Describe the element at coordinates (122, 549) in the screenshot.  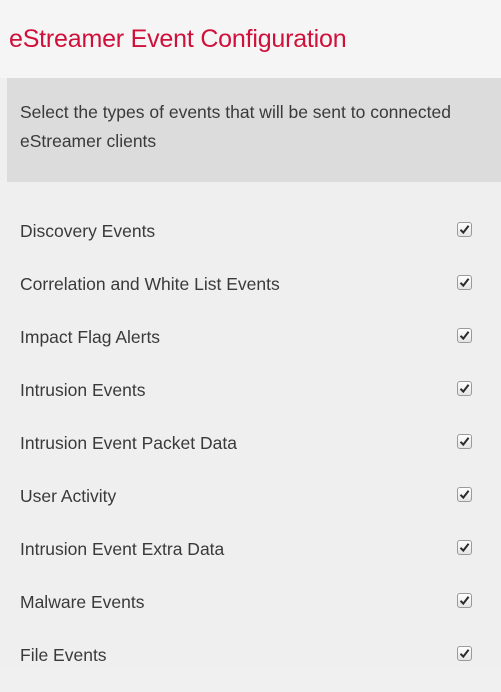
I see `event-label: Intrusion Event Extra Data` at that location.